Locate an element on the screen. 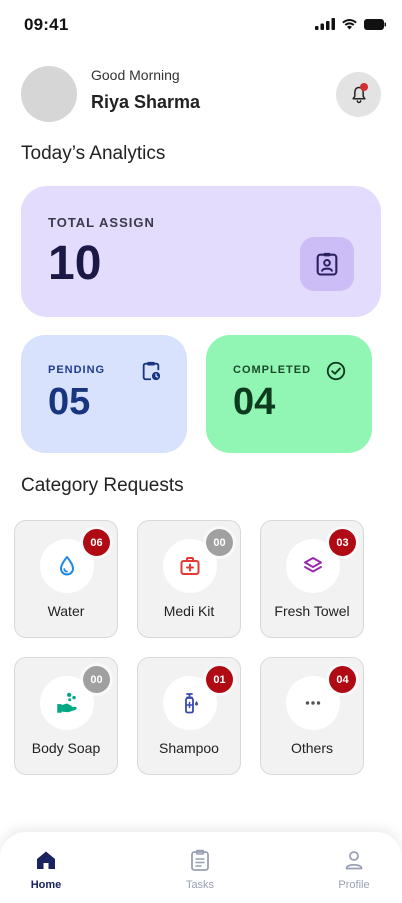 The width and height of the screenshot is (402, 903). completed-card: COMPLETED 04 is located at coordinates (289, 394).